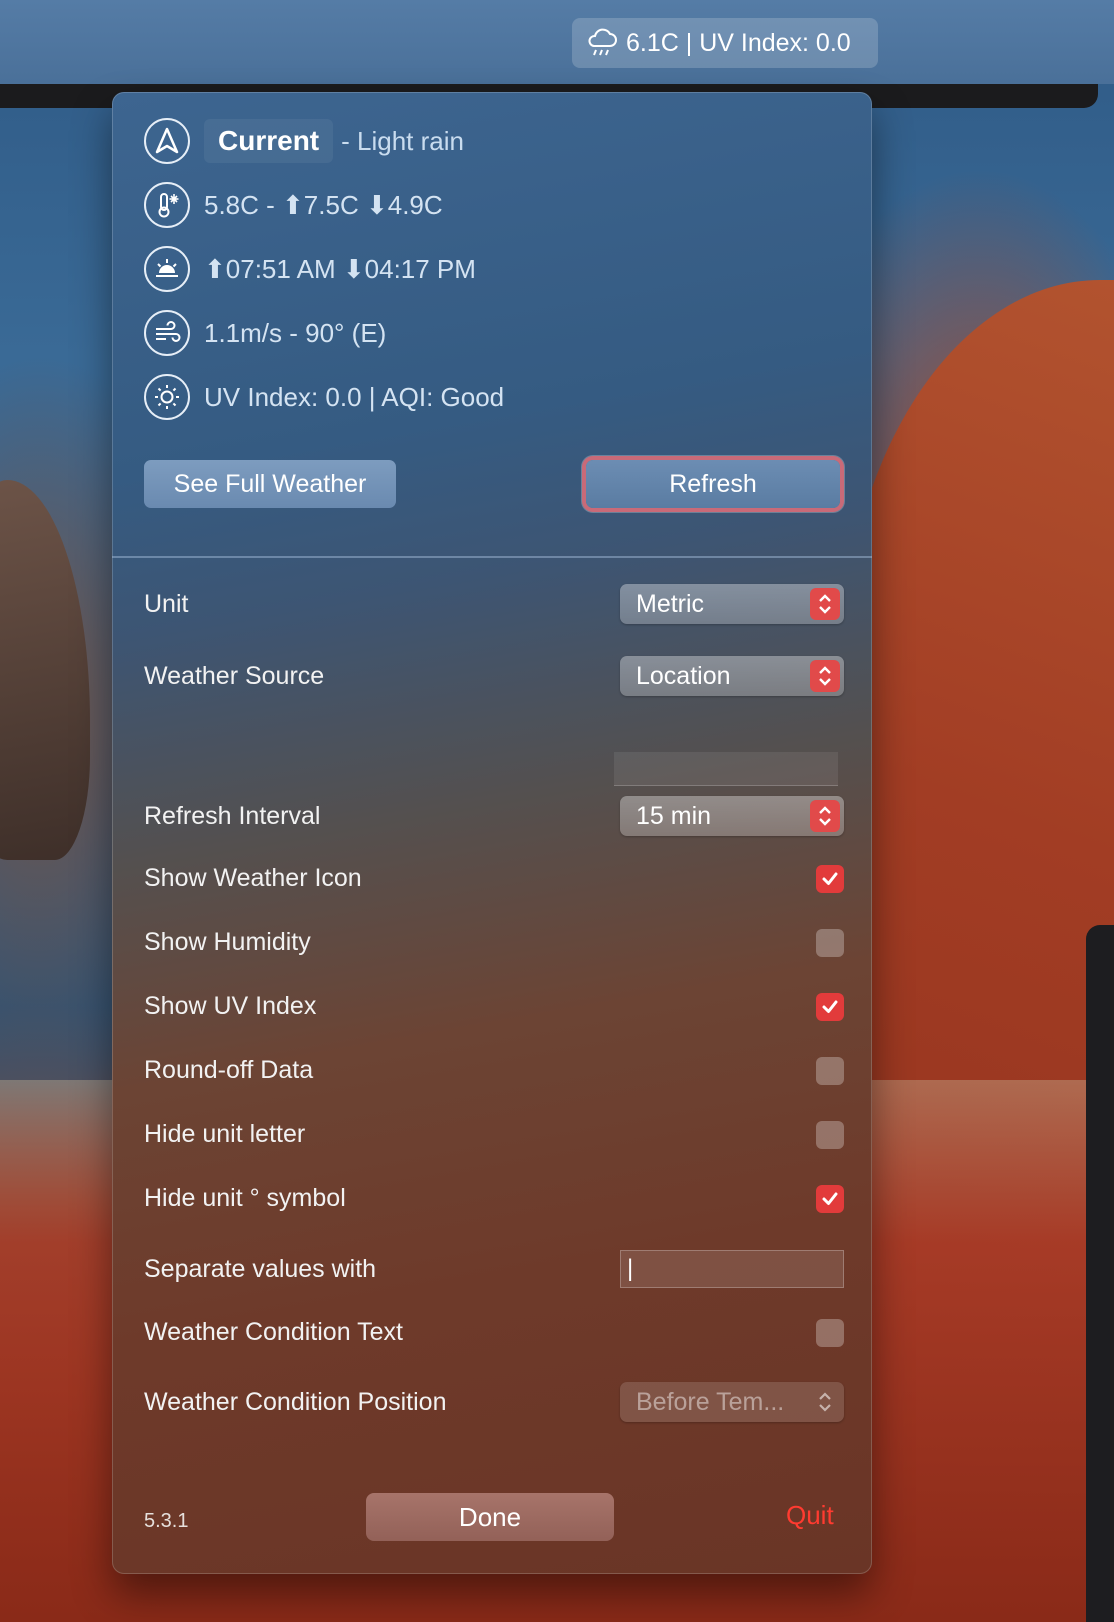 The image size is (1114, 1622). Describe the element at coordinates (732, 676) in the screenshot. I see `weather-source-popup: Location` at that location.